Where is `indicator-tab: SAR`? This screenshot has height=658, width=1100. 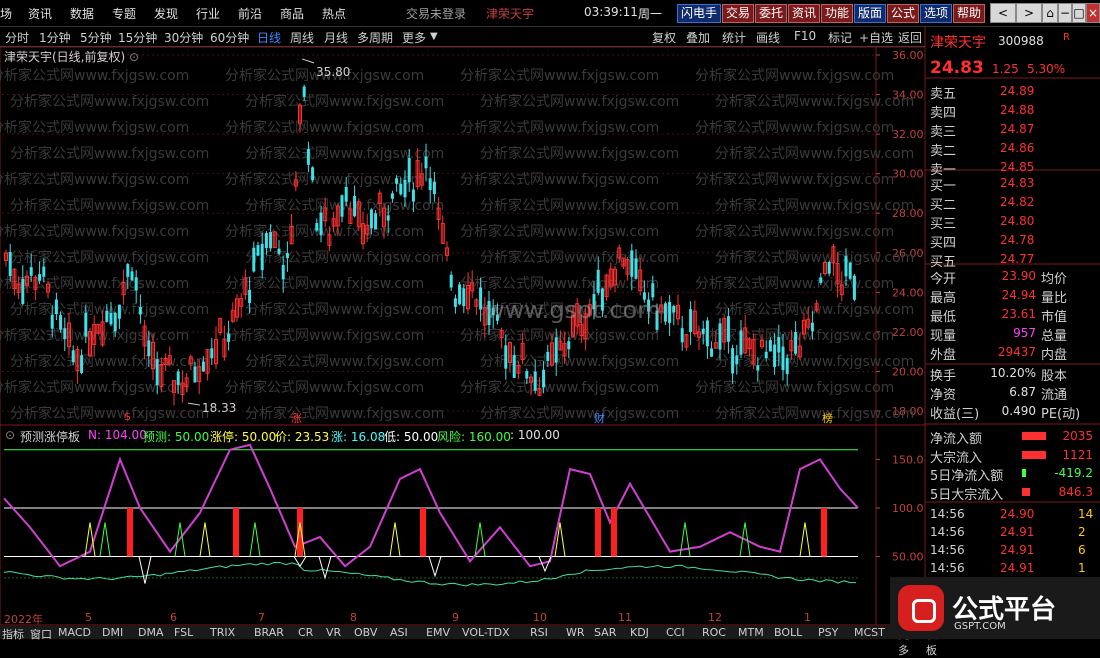
indicator-tab: SAR is located at coordinates (605, 632).